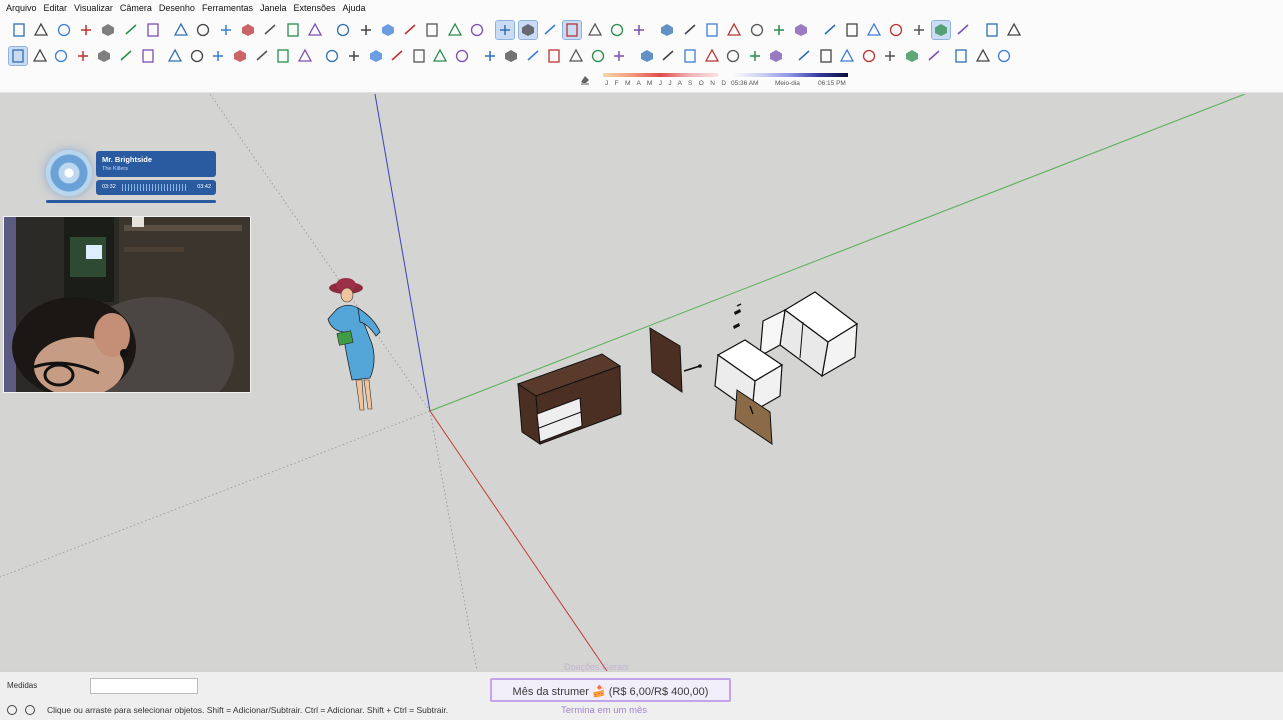 The width and height of the screenshot is (1283, 720). What do you see at coordinates (912, 56) in the screenshot?
I see `split-icon` at bounding box center [912, 56].